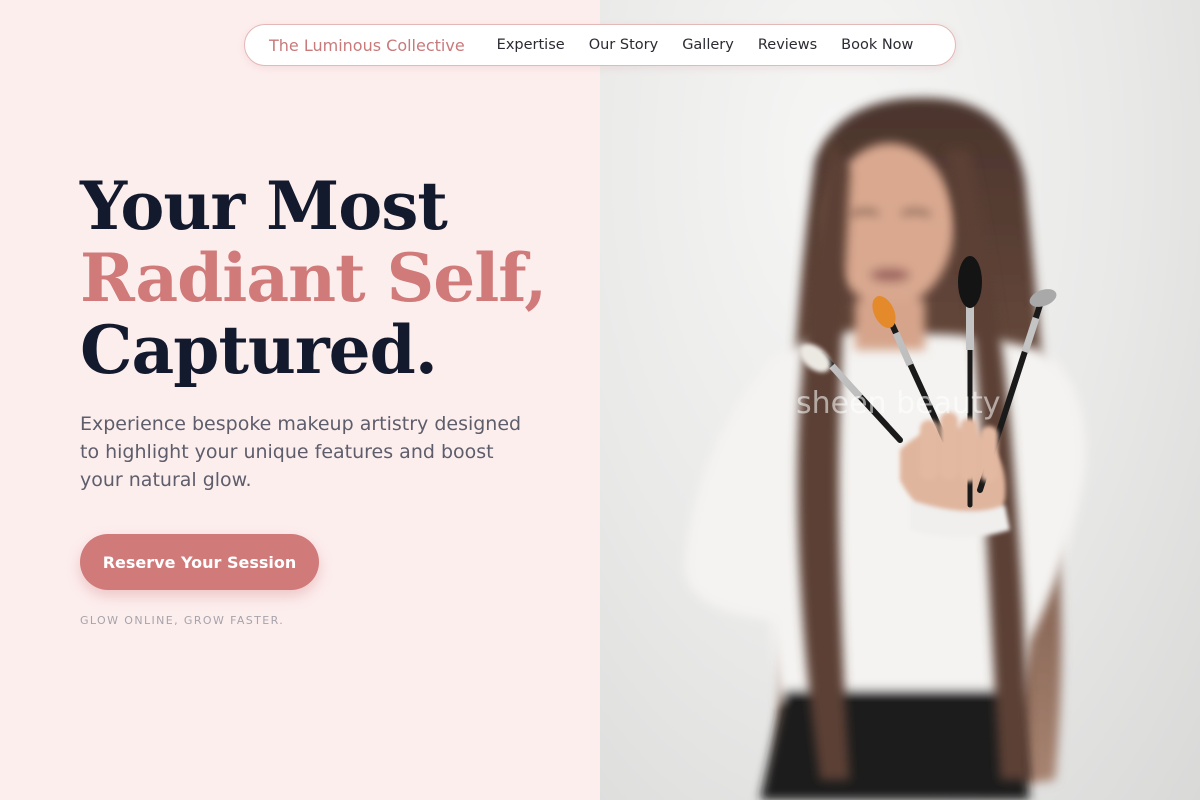 This screenshot has height=800, width=1200. Describe the element at coordinates (182, 620) in the screenshot. I see `hero-tagline: GLOW ONLINE, GROW FASTER.` at that location.